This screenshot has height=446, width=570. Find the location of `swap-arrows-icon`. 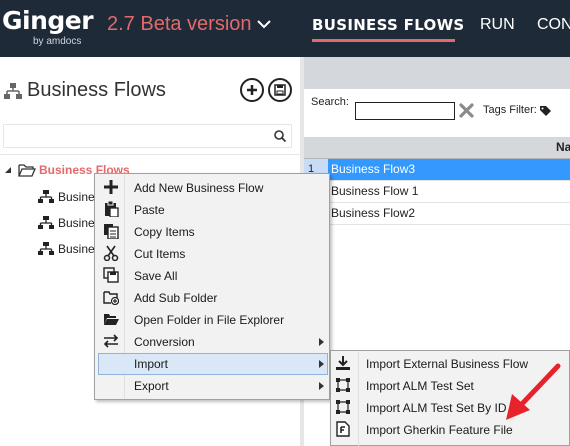

swap-arrows-icon is located at coordinates (111, 341).